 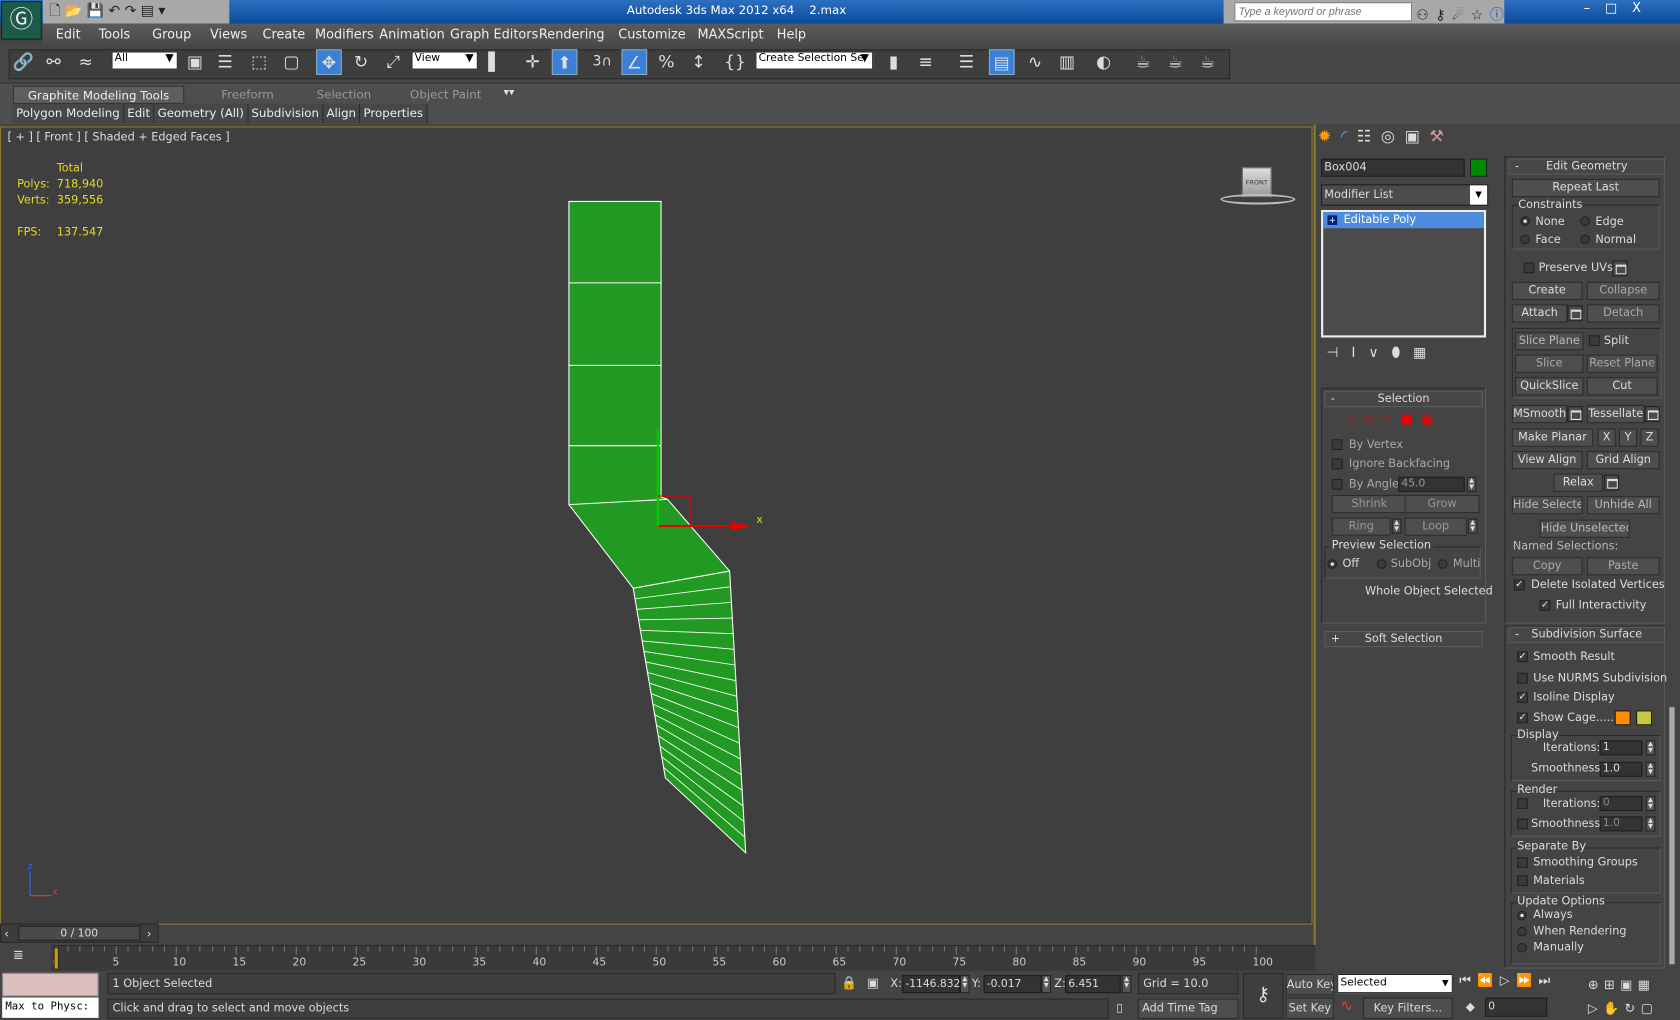 What do you see at coordinates (24, 62) in the screenshot?
I see `link-icon: 🔗` at bounding box center [24, 62].